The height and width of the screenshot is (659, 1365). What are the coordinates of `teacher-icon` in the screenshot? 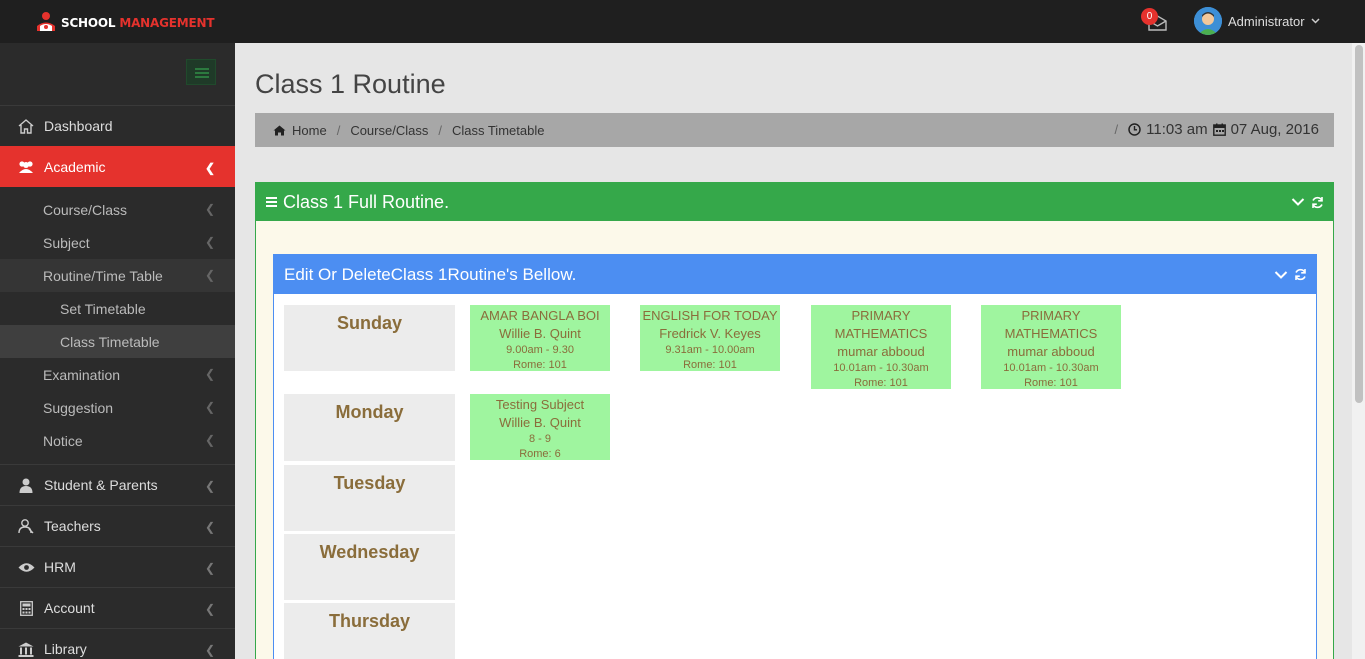 It's located at (26, 526).